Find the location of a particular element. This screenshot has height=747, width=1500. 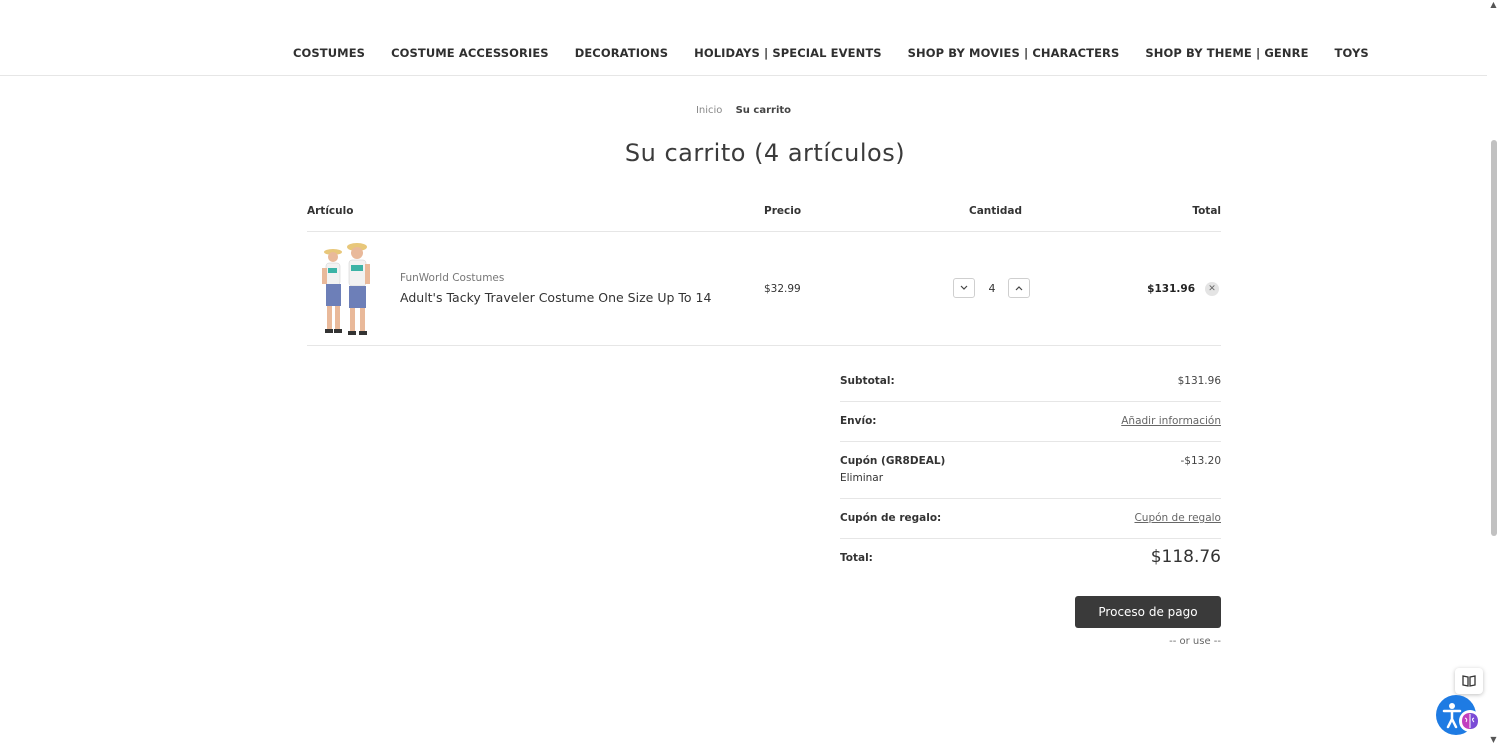

line-total: $131.96 is located at coordinates (1171, 289).